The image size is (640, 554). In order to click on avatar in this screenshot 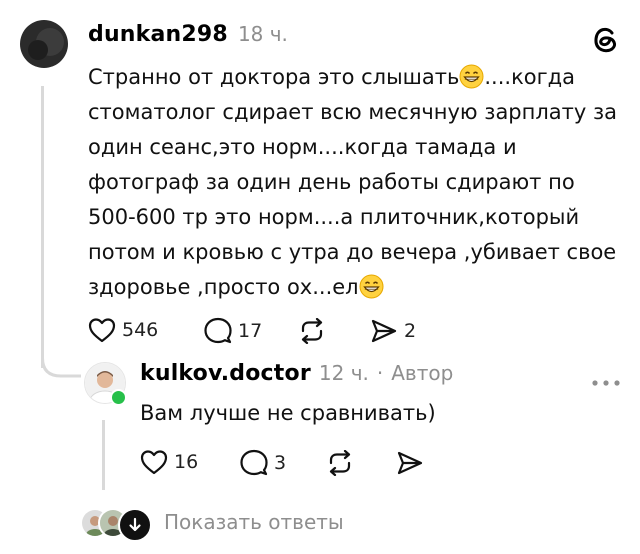, I will do `click(44, 44)`.